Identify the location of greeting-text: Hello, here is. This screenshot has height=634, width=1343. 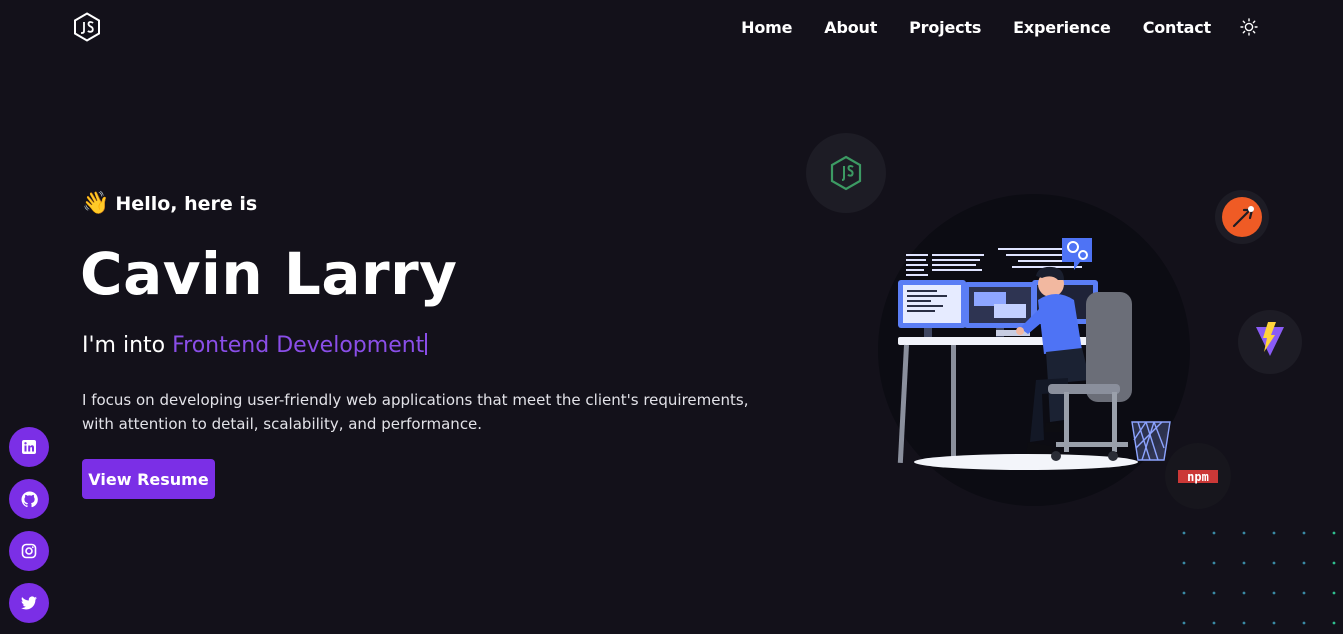
(186, 204).